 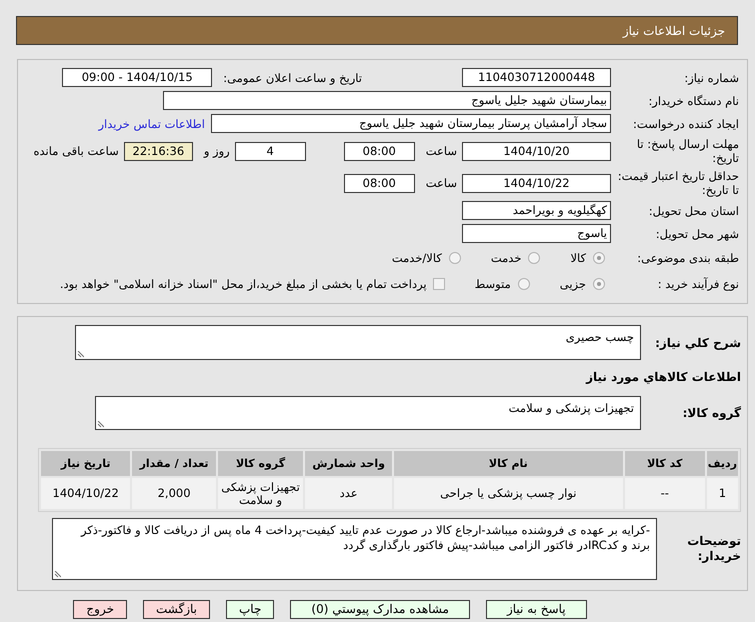 What do you see at coordinates (600, 337) in the screenshot?
I see `area-text: چسب حصیری` at bounding box center [600, 337].